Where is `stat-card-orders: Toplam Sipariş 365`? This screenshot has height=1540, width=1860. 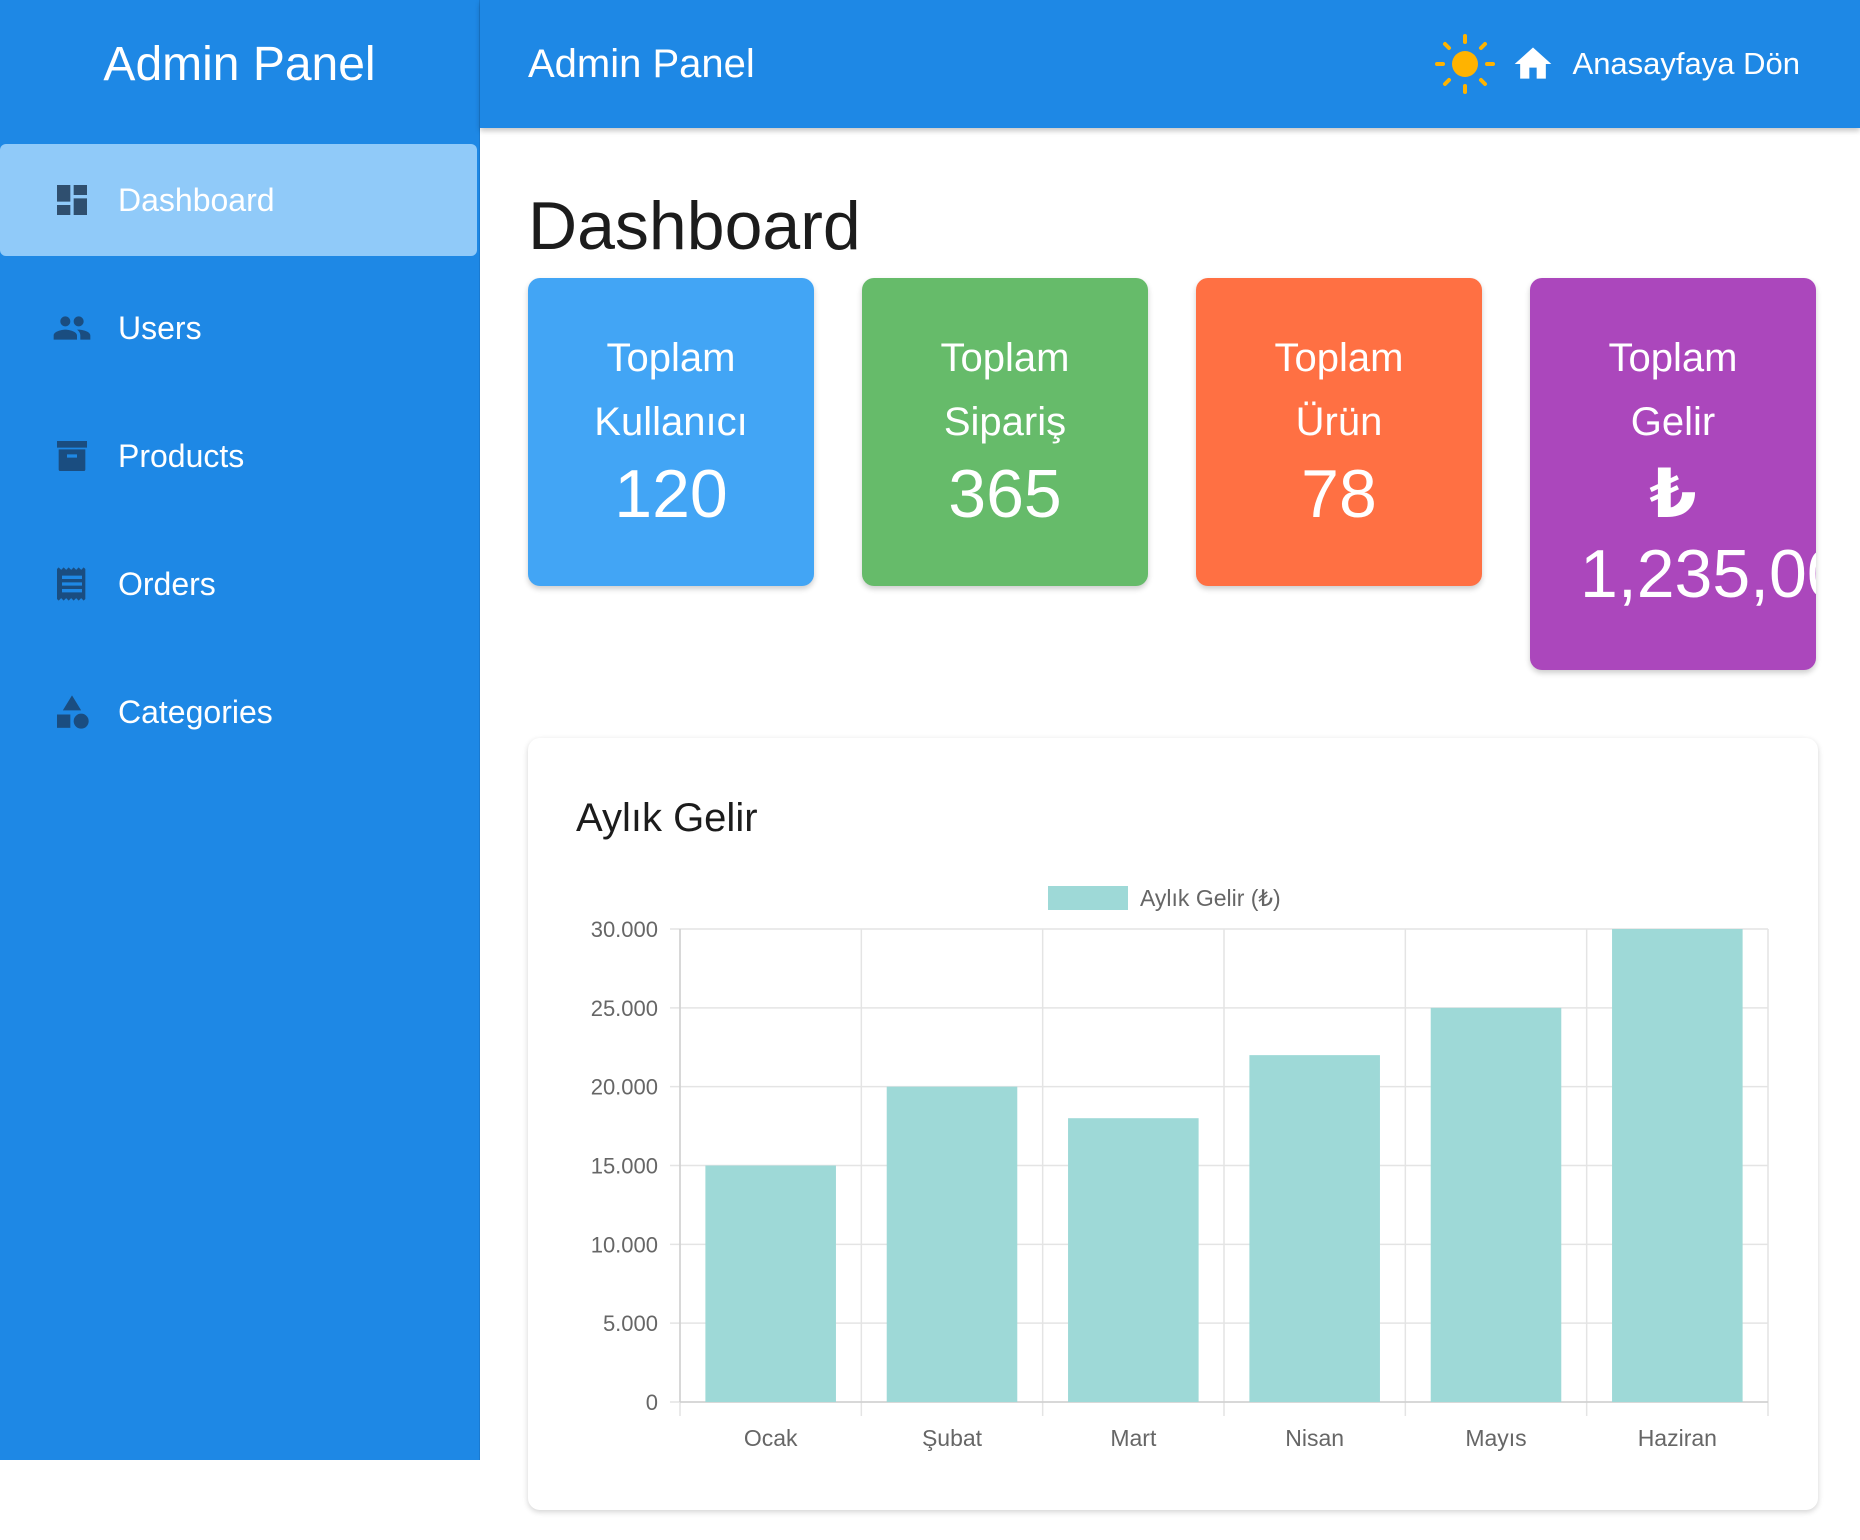 stat-card-orders: Toplam Sipariş 365 is located at coordinates (1005, 432).